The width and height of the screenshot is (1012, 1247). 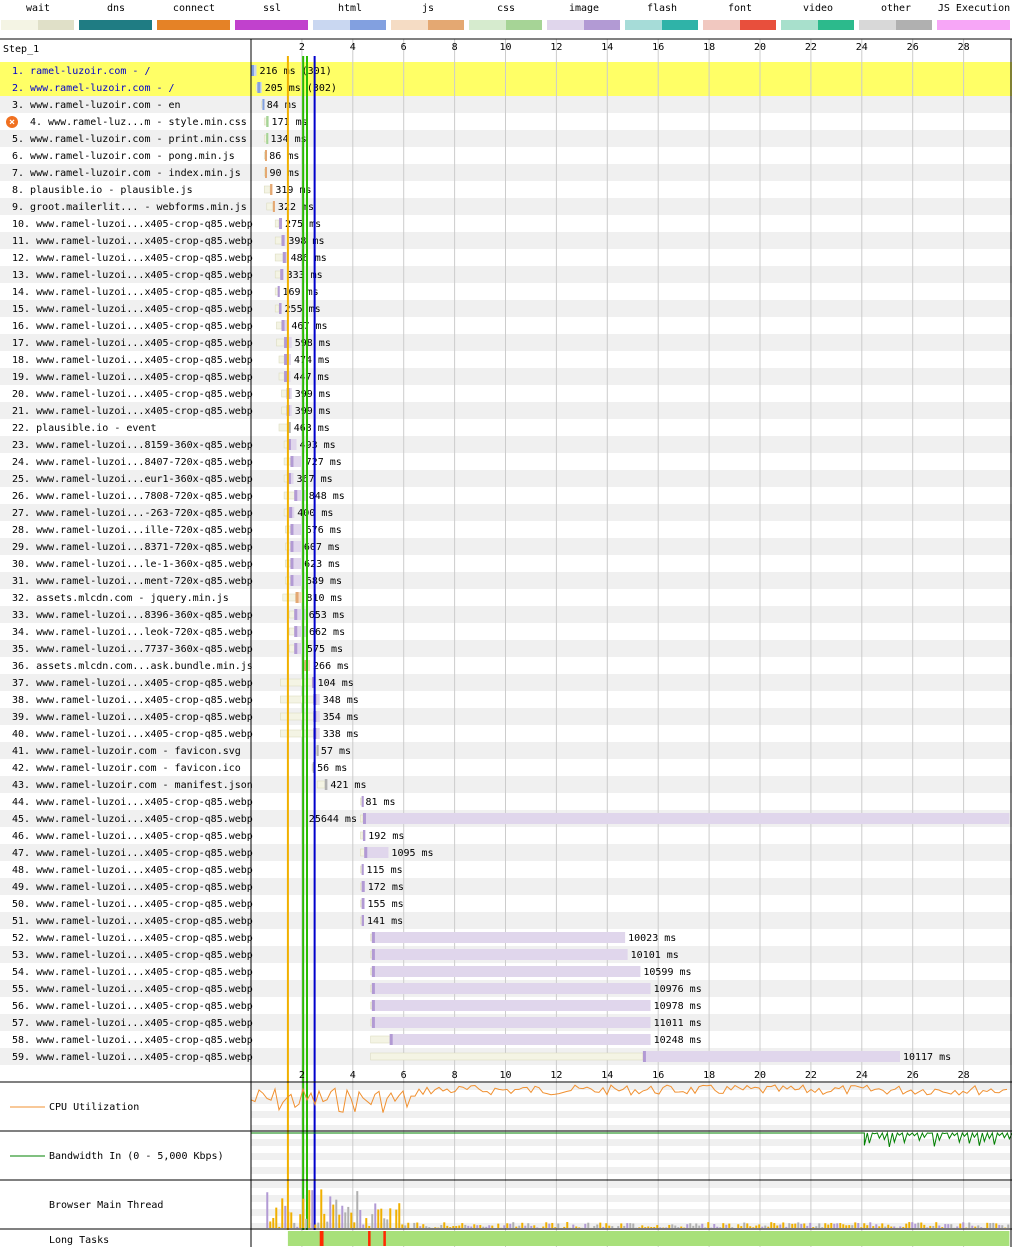 I want to click on request-label: 26. www.ramel-luzoi...7808-720x-q85.webp, so click(x=132, y=496).